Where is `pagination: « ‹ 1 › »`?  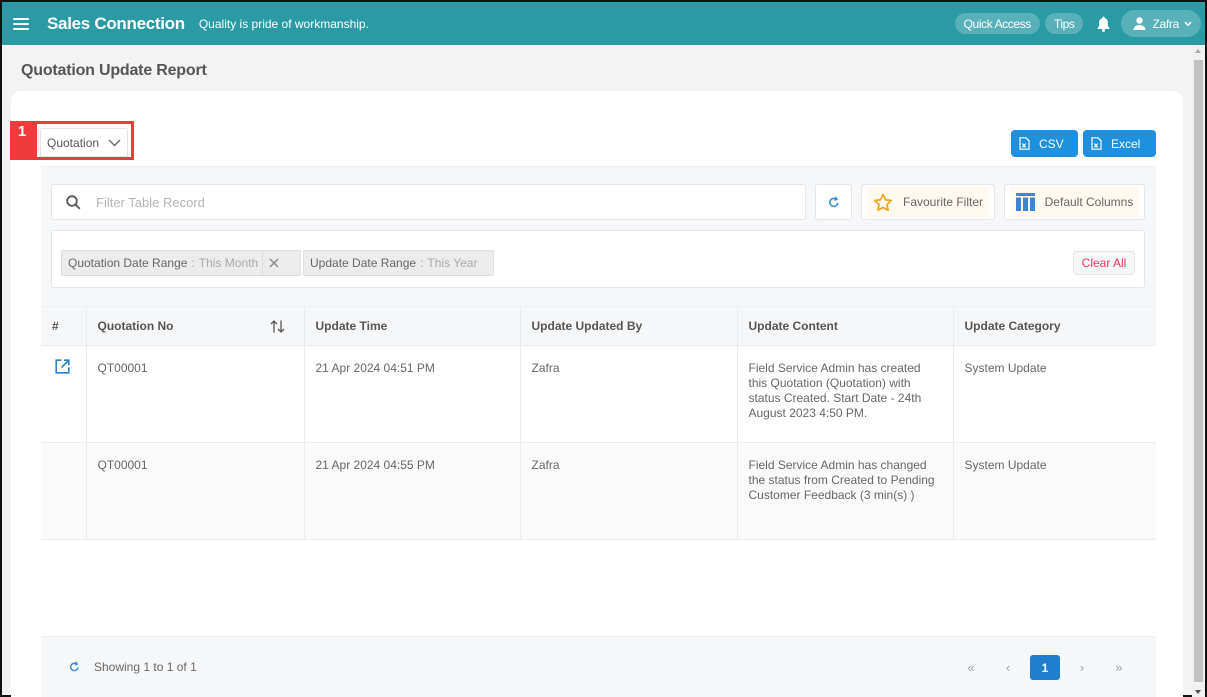 pagination: « ‹ 1 › » is located at coordinates (1041, 667).